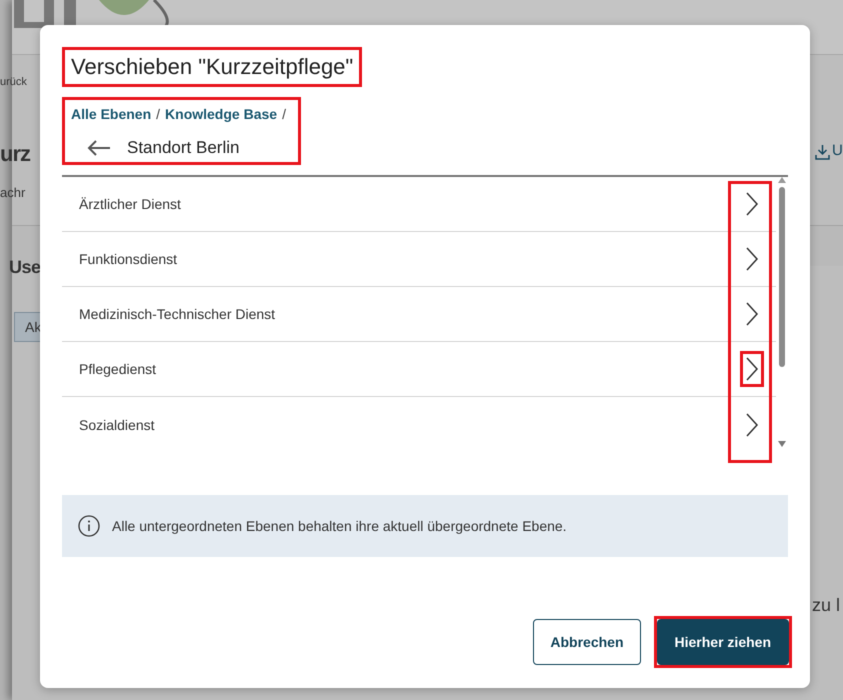 This screenshot has width=843, height=700. What do you see at coordinates (339, 526) in the screenshot?
I see `info-text: Alle untergeordneten Ebenen behalten ihre aktuell übergeordnete Ebene.` at bounding box center [339, 526].